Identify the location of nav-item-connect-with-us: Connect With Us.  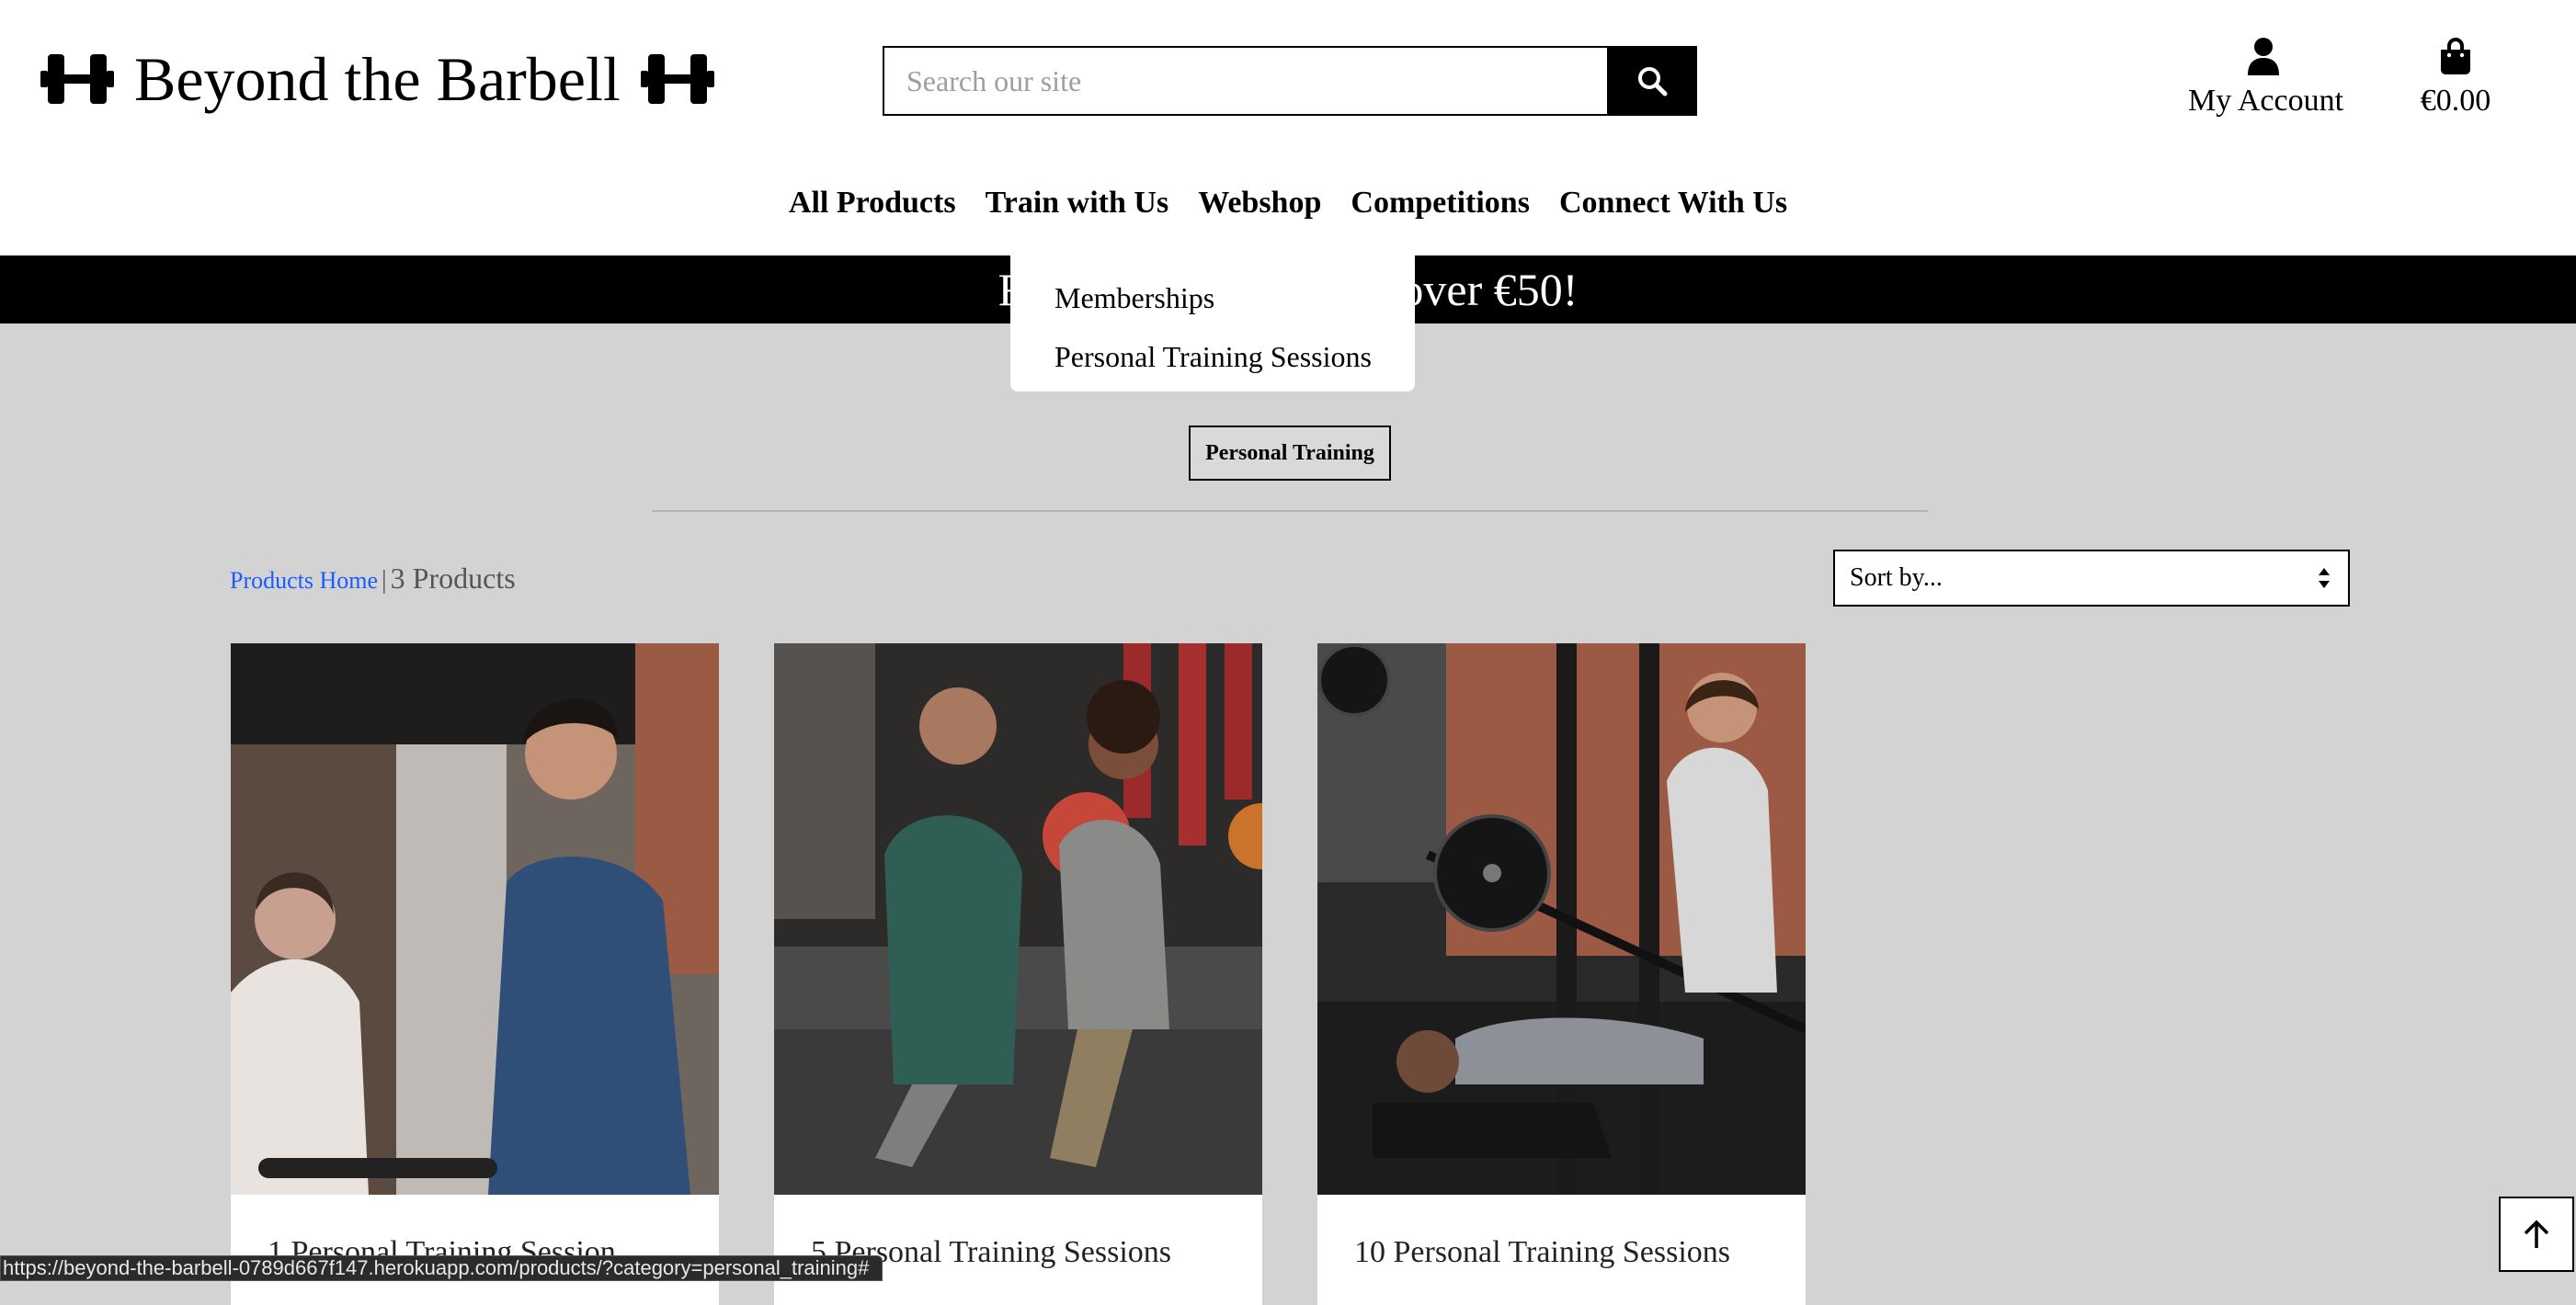
(1673, 203).